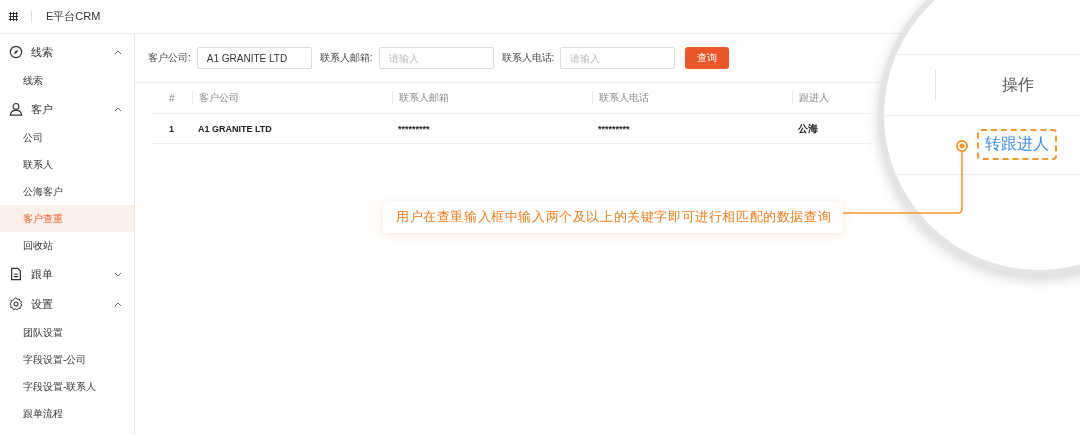 The image size is (1080, 435). I want to click on user-icon, so click(16, 109).